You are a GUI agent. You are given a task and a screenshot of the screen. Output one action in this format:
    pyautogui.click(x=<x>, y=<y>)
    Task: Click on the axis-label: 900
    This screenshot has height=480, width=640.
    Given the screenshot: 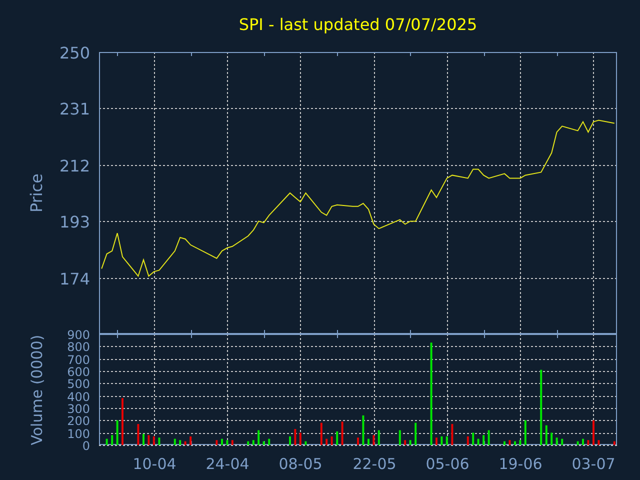 What is the action you would take?
    pyautogui.click(x=78, y=335)
    